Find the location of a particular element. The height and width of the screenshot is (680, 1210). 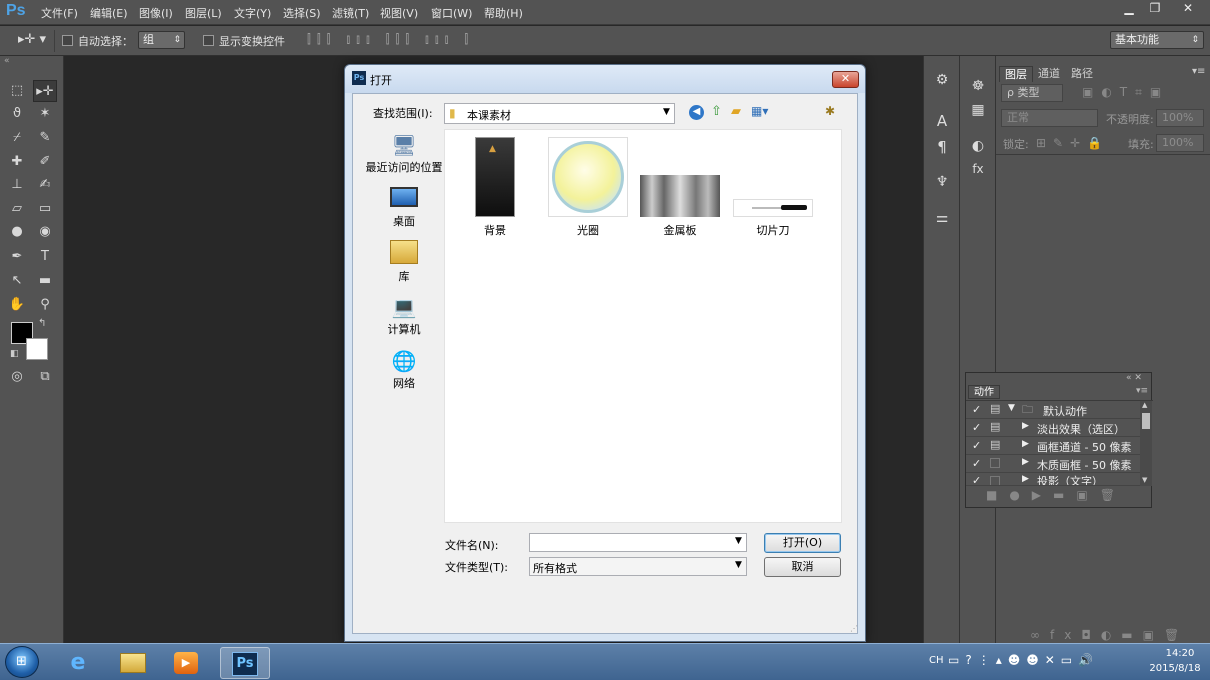

paragraph-icon: ¶ is located at coordinates (942, 149).